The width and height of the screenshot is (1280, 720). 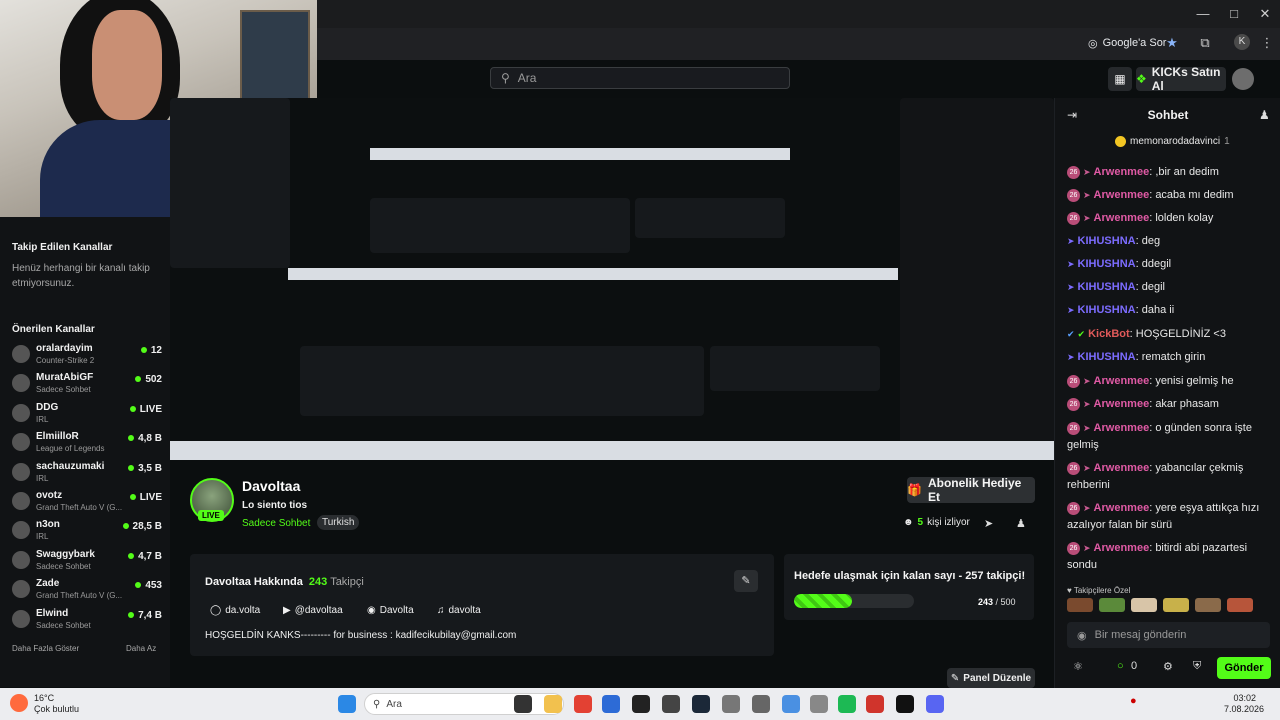 What do you see at coordinates (87, 386) in the screenshot?
I see `recommended-channel: MuratAbiGF Sadece Sohbet 502` at bounding box center [87, 386].